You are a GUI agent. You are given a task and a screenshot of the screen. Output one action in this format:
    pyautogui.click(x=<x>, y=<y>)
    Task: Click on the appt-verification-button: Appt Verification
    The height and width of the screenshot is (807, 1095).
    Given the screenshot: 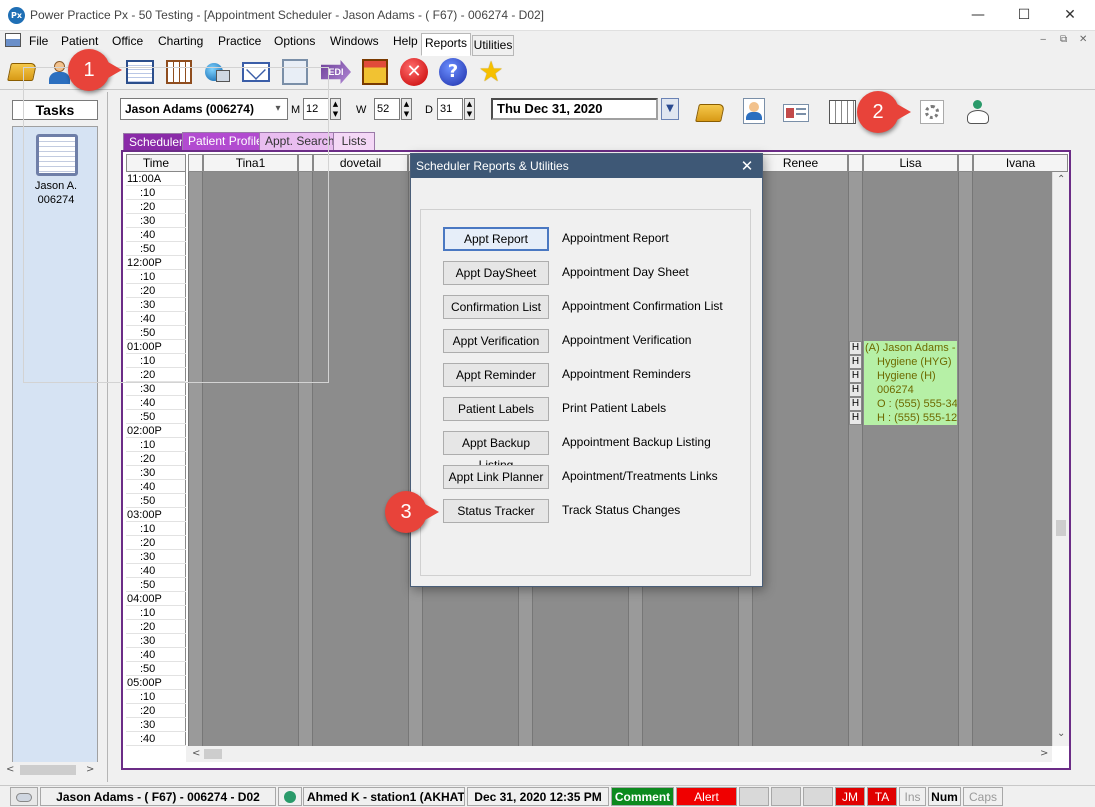 What is the action you would take?
    pyautogui.click(x=496, y=341)
    